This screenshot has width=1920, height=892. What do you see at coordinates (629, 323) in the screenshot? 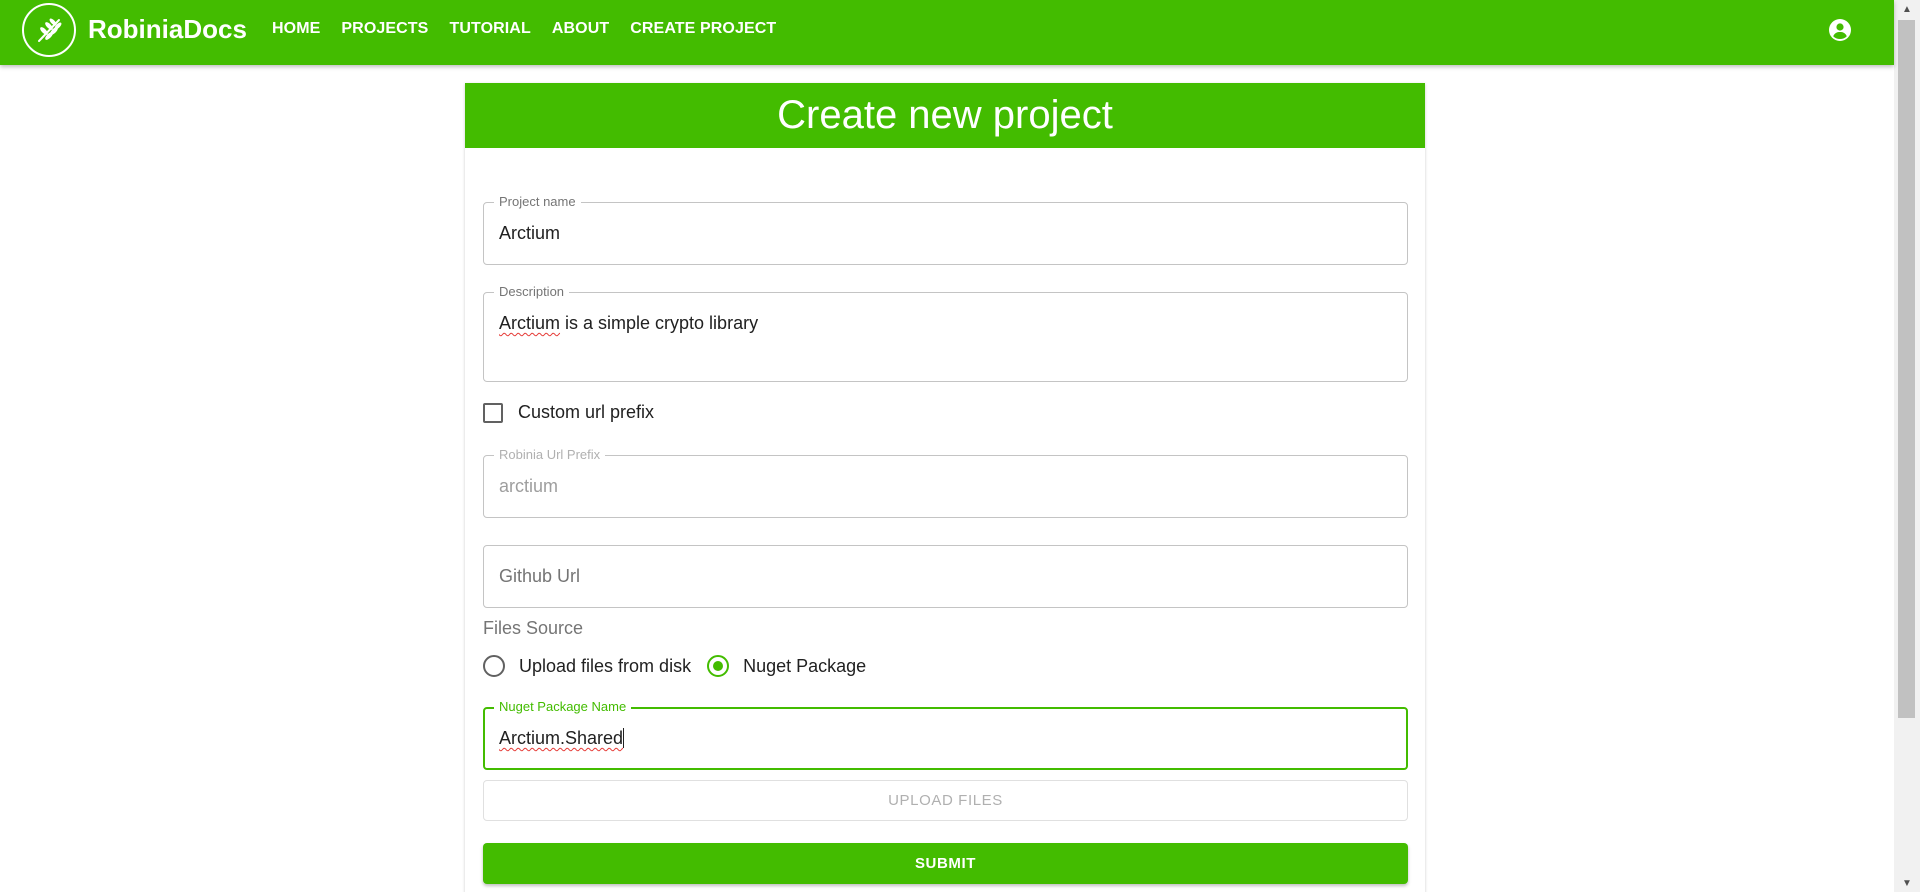
I see `description-value: Arctium is a simple crypto library` at bounding box center [629, 323].